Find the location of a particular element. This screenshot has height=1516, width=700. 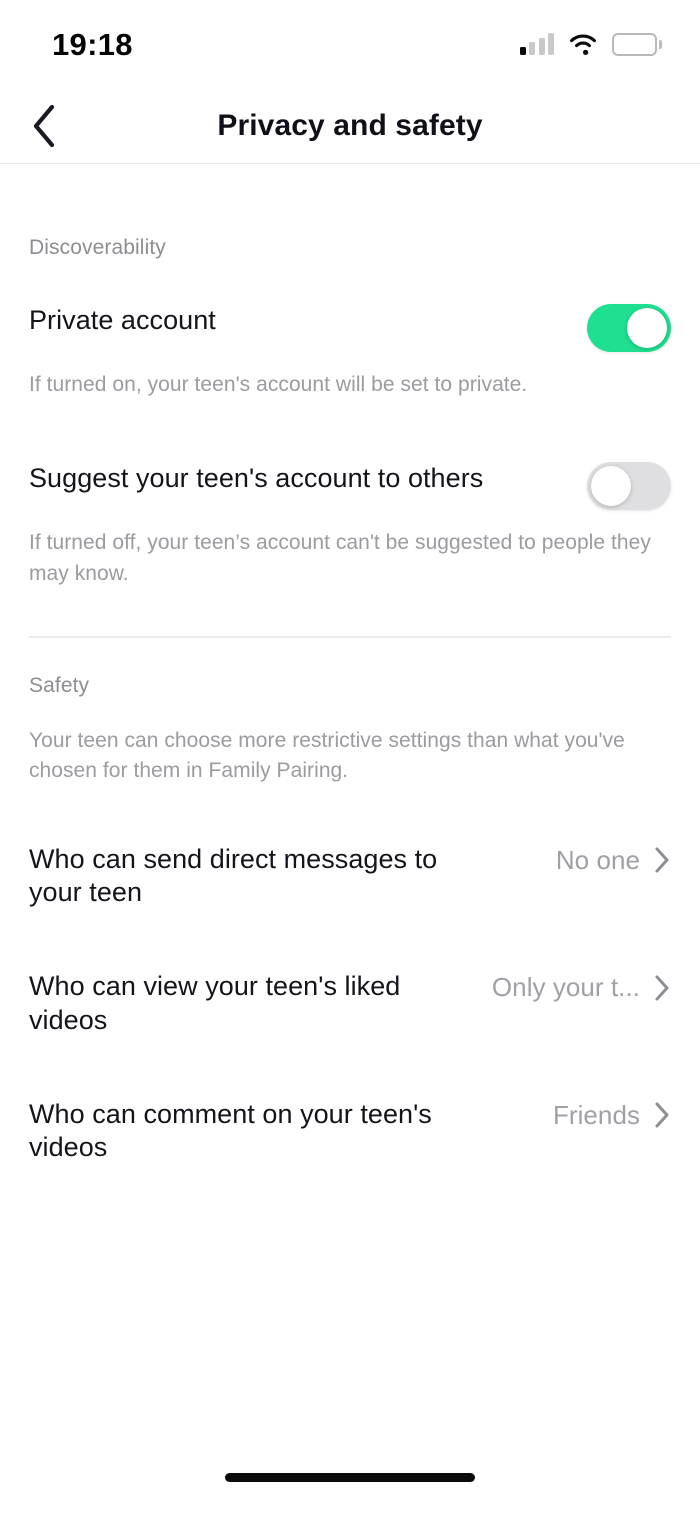

back-button is located at coordinates (44, 126).